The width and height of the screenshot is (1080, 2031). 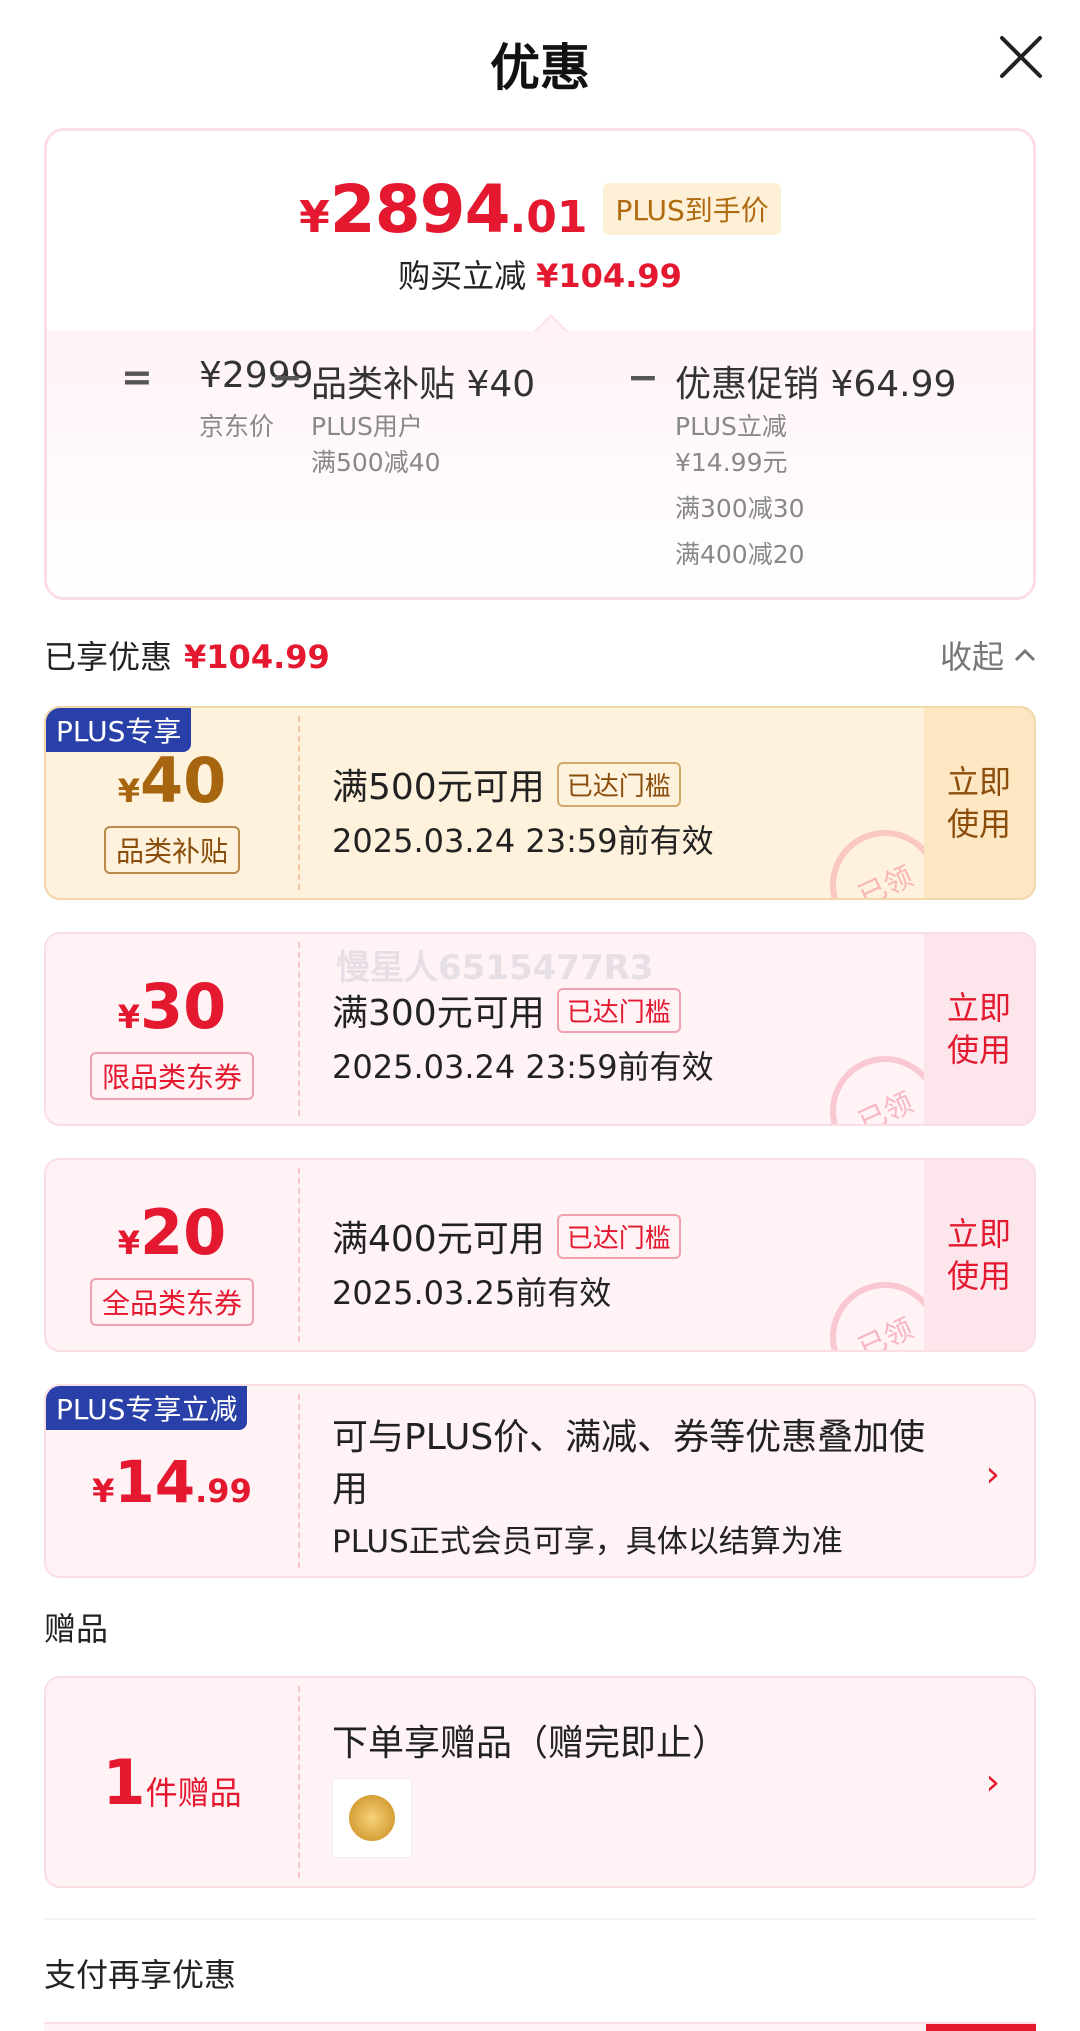 I want to click on enjoyed-discounts-header: 已享优惠 ¥104.99, so click(x=187, y=655).